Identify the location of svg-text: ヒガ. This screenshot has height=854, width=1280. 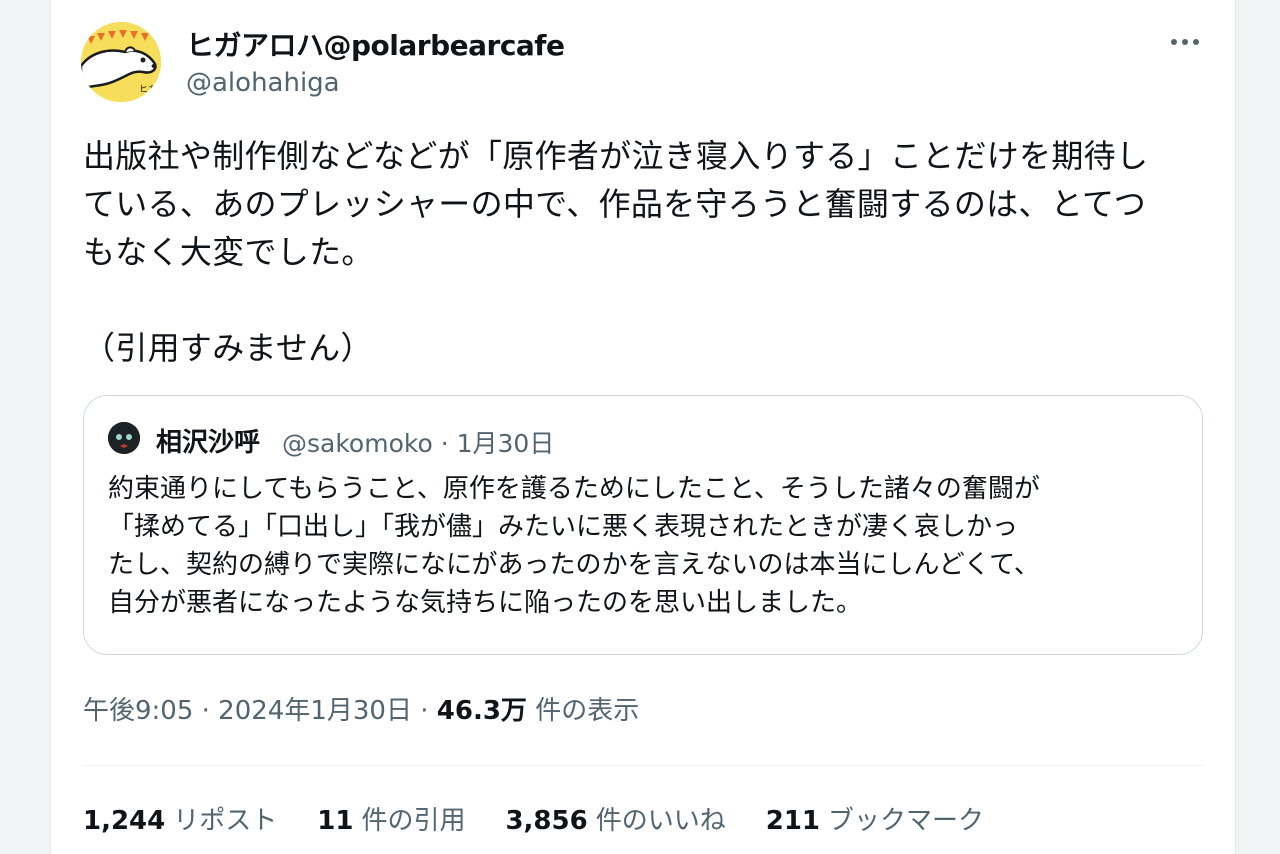
(148, 89).